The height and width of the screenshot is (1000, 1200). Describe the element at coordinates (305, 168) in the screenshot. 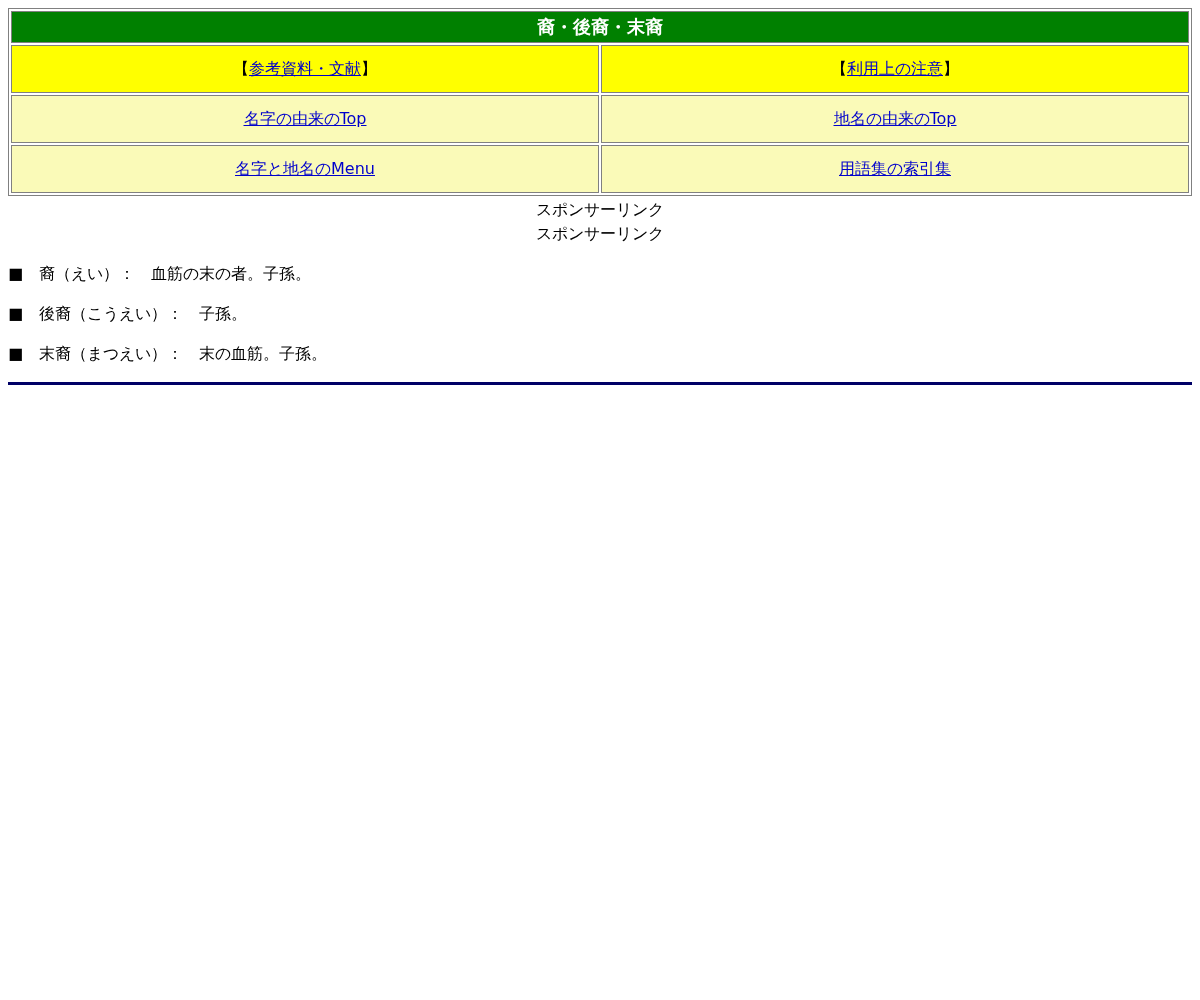

I see `nav-link: 名字と地名のMenu` at that location.